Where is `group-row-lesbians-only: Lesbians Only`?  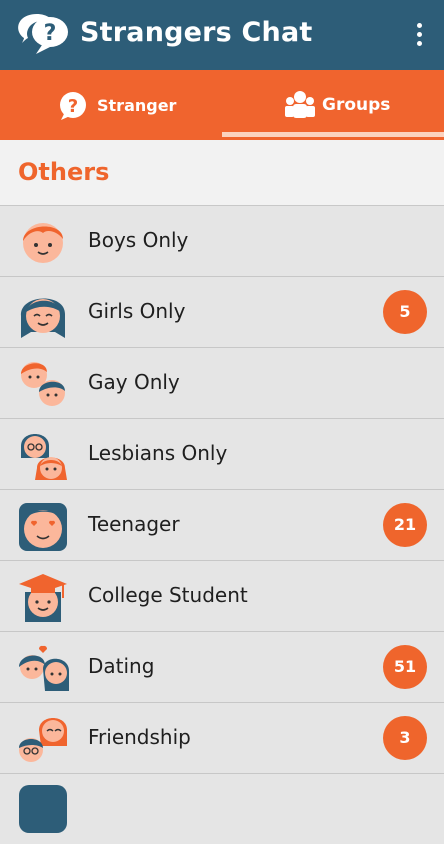 group-row-lesbians-only: Lesbians Only is located at coordinates (222, 454).